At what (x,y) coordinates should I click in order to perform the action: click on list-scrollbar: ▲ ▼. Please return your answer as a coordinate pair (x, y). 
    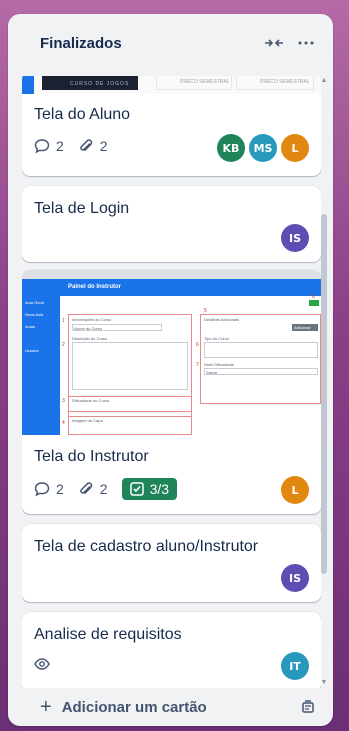
    Looking at the image, I should click on (324, 382).